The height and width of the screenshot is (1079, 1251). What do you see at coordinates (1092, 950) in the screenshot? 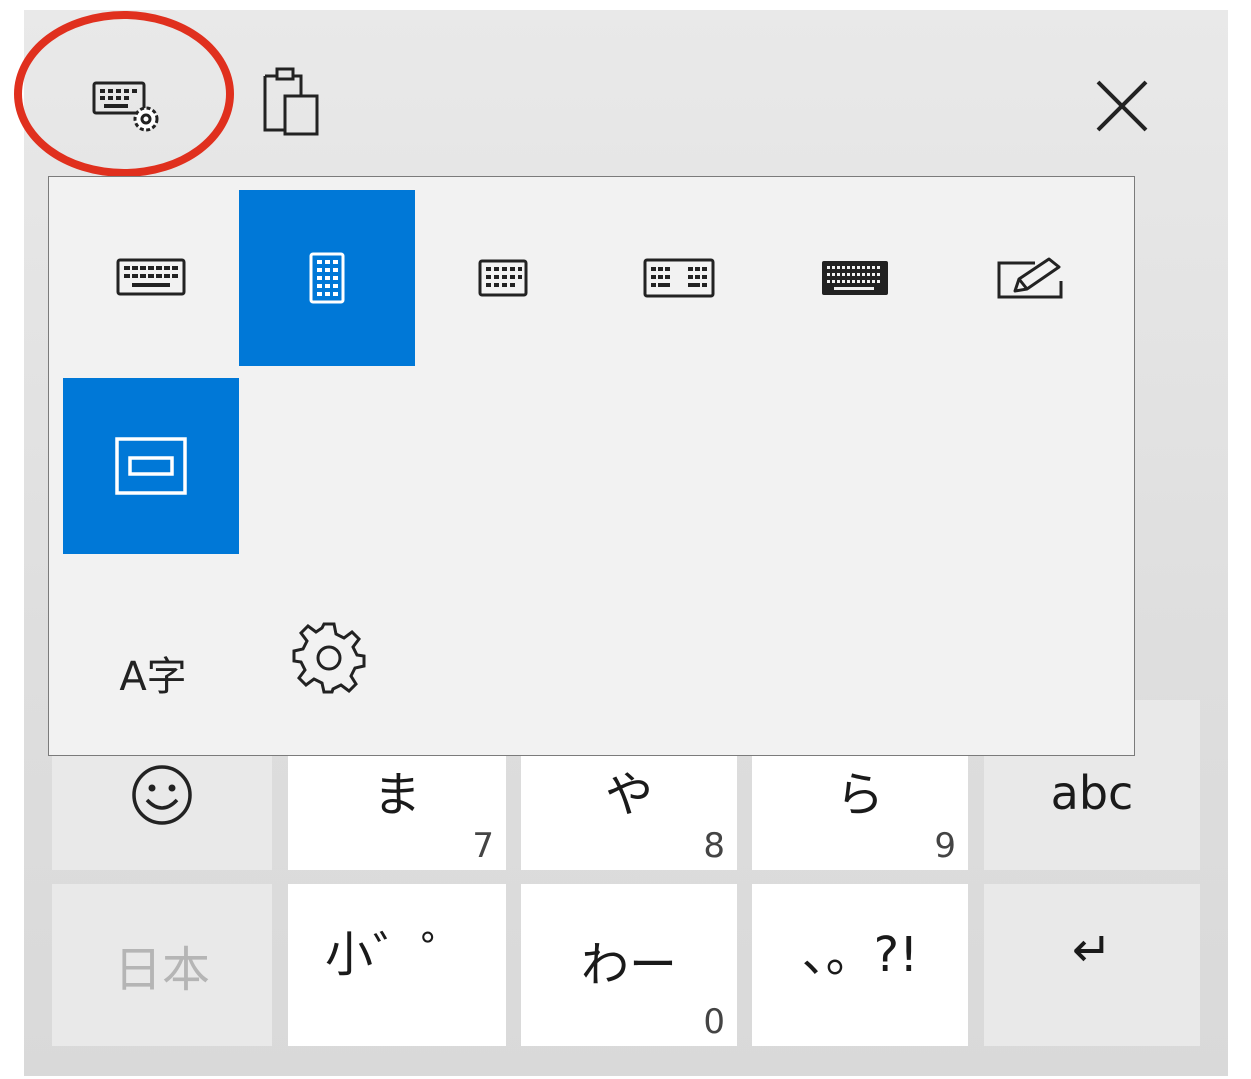
I see `key-label: ↵` at bounding box center [1092, 950].